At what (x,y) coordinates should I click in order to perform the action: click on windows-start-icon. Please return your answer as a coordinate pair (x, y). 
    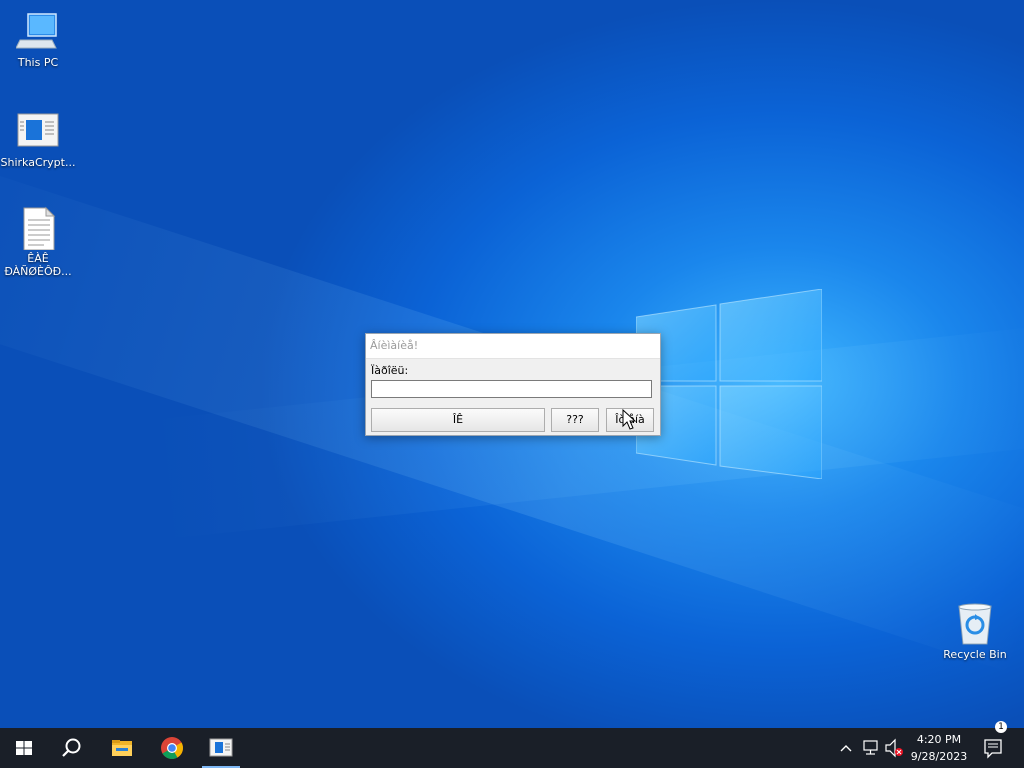
    Looking at the image, I should click on (24, 748).